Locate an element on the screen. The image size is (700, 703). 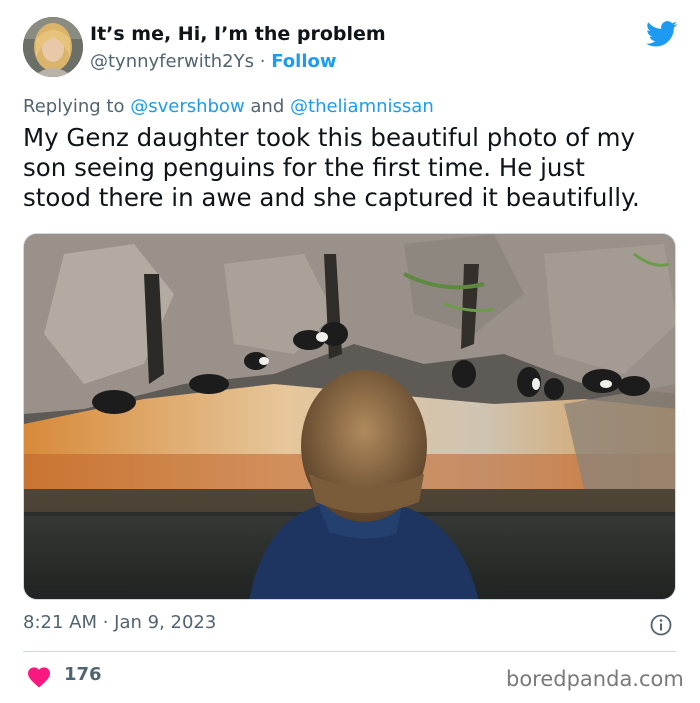
reply-mention-2: @theliamnissan is located at coordinates (362, 106).